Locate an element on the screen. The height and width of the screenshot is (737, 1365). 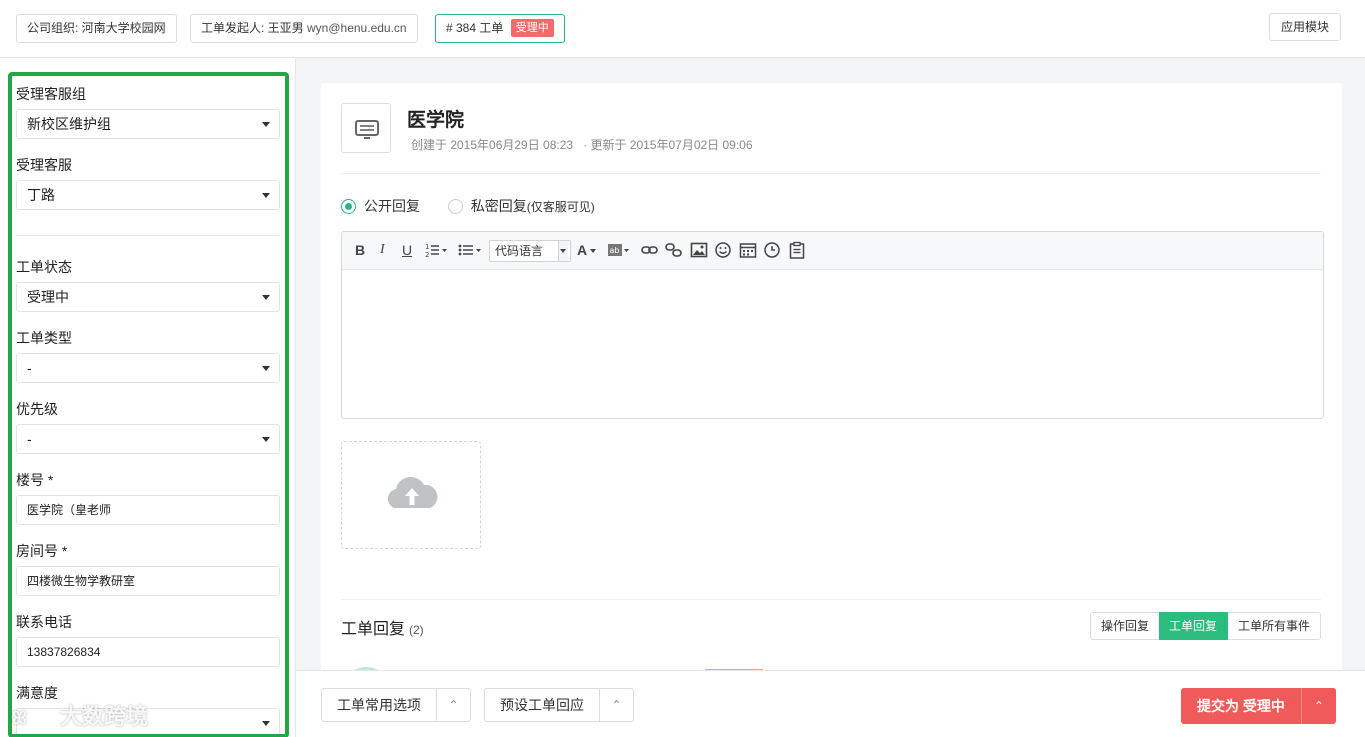
chevron-down-icon is located at coordinates (563, 251).